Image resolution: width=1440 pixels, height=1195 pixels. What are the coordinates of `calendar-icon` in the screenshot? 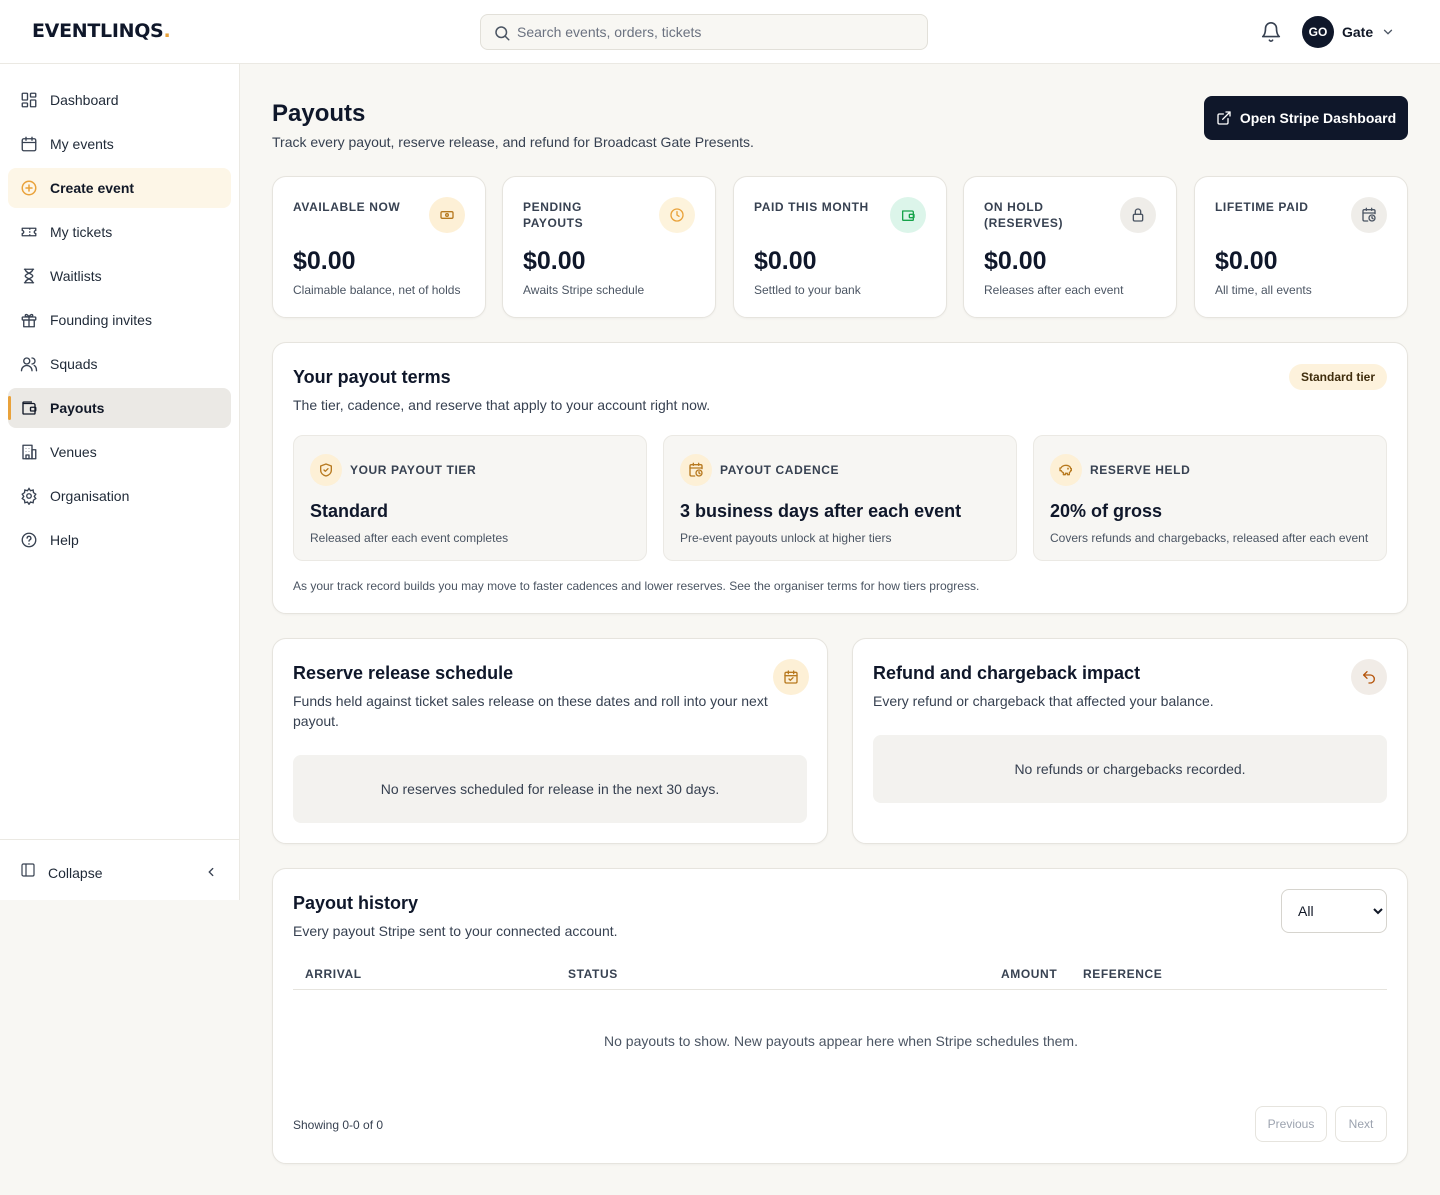 It's located at (29, 144).